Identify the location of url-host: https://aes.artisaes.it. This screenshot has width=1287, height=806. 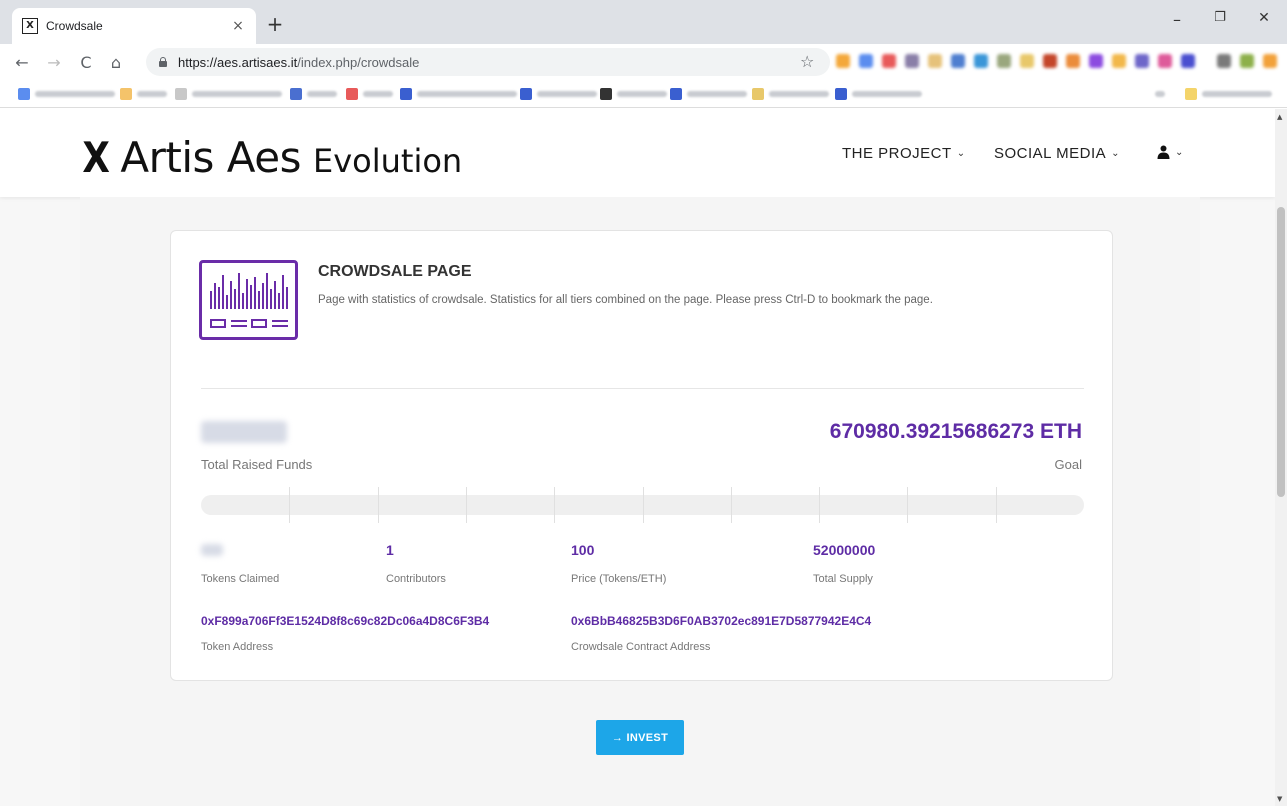
(238, 62).